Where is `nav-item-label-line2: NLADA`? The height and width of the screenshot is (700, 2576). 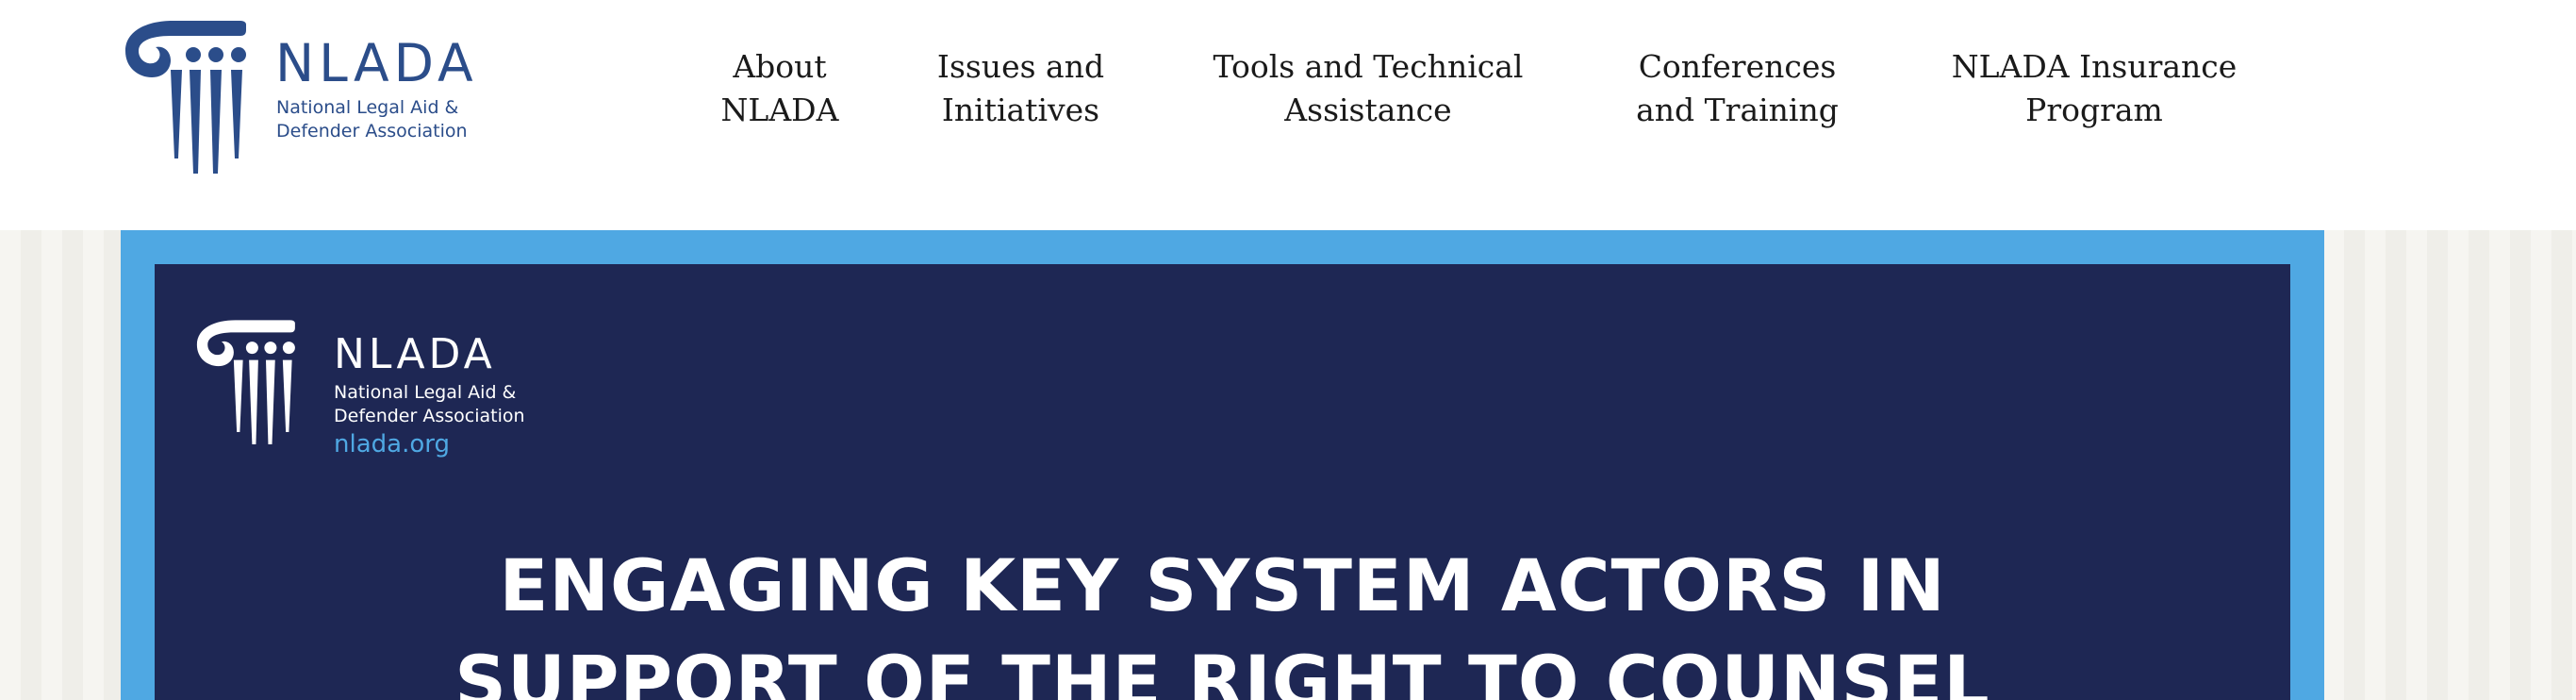 nav-item-label-line2: NLADA is located at coordinates (779, 110).